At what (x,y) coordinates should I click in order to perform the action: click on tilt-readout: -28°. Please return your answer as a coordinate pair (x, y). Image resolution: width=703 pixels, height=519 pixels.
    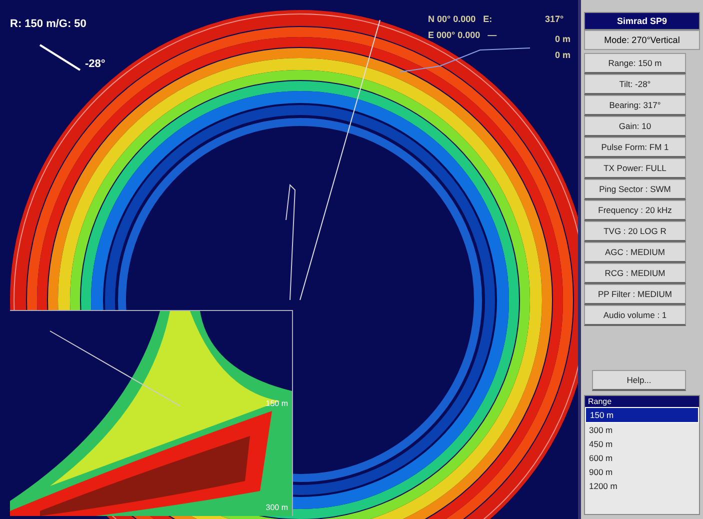
    Looking at the image, I should click on (95, 64).